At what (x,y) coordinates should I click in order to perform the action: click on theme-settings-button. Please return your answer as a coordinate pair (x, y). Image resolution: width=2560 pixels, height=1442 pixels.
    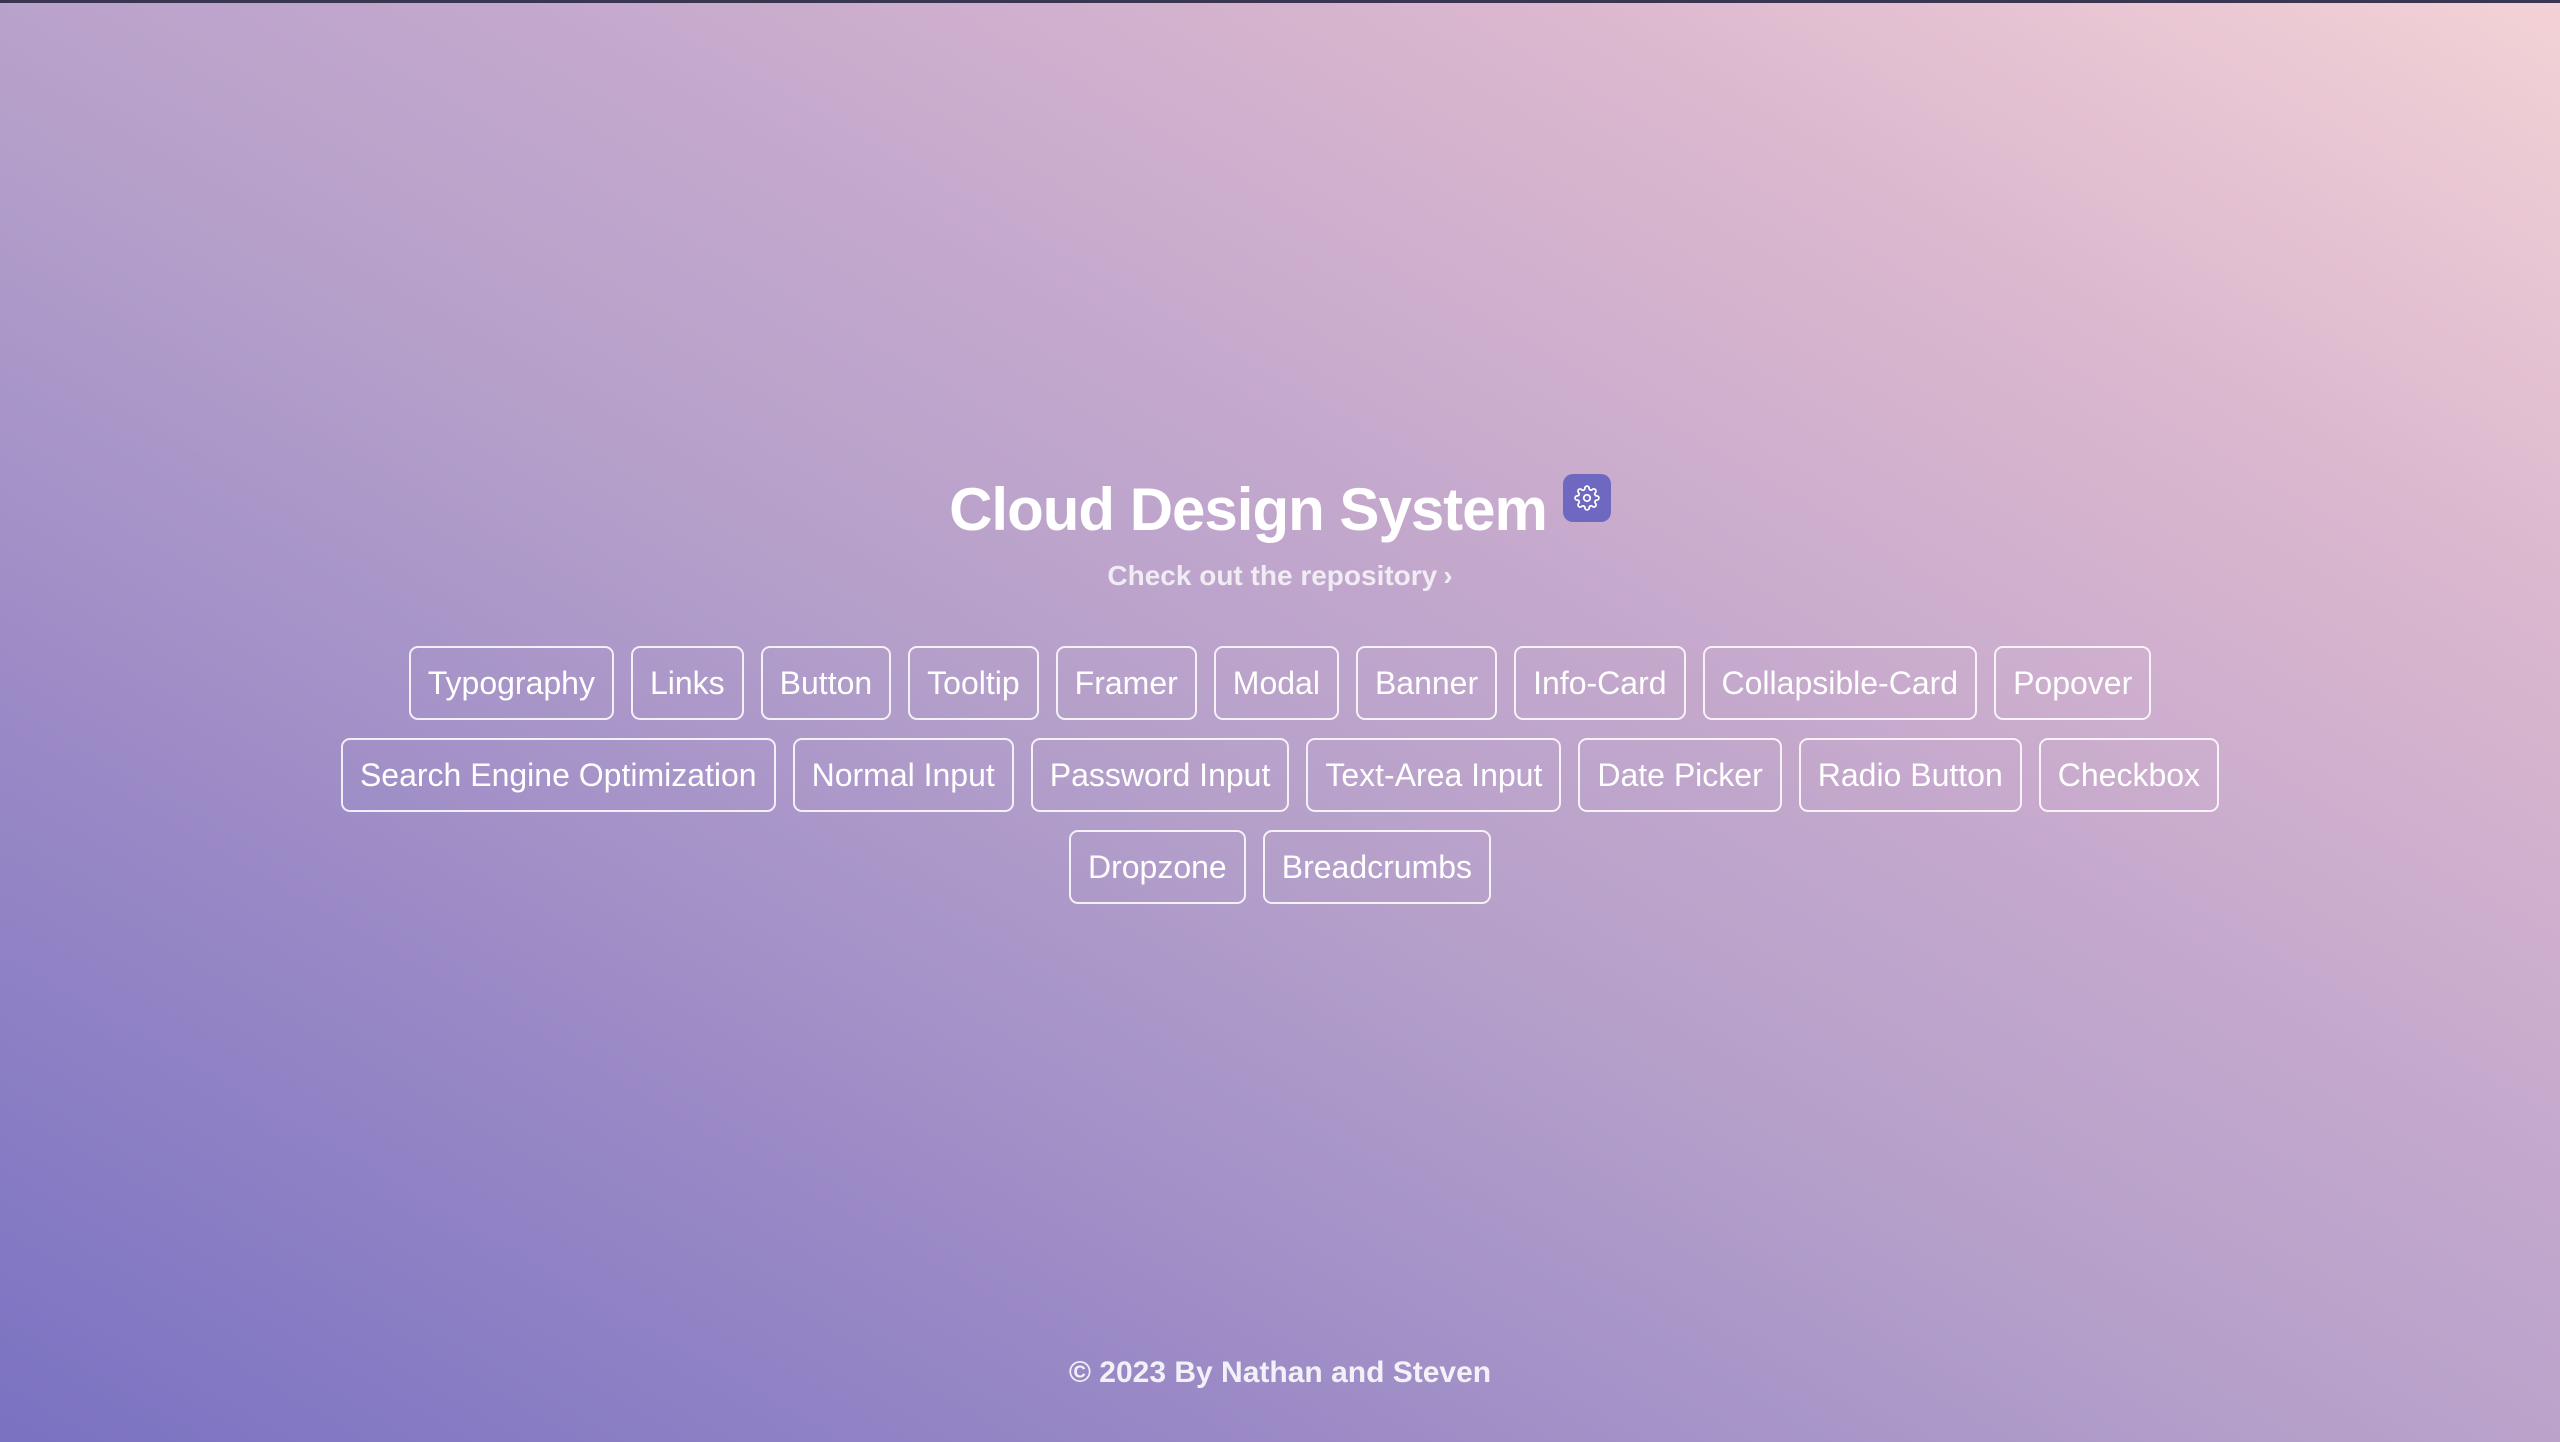
    Looking at the image, I should click on (1586, 498).